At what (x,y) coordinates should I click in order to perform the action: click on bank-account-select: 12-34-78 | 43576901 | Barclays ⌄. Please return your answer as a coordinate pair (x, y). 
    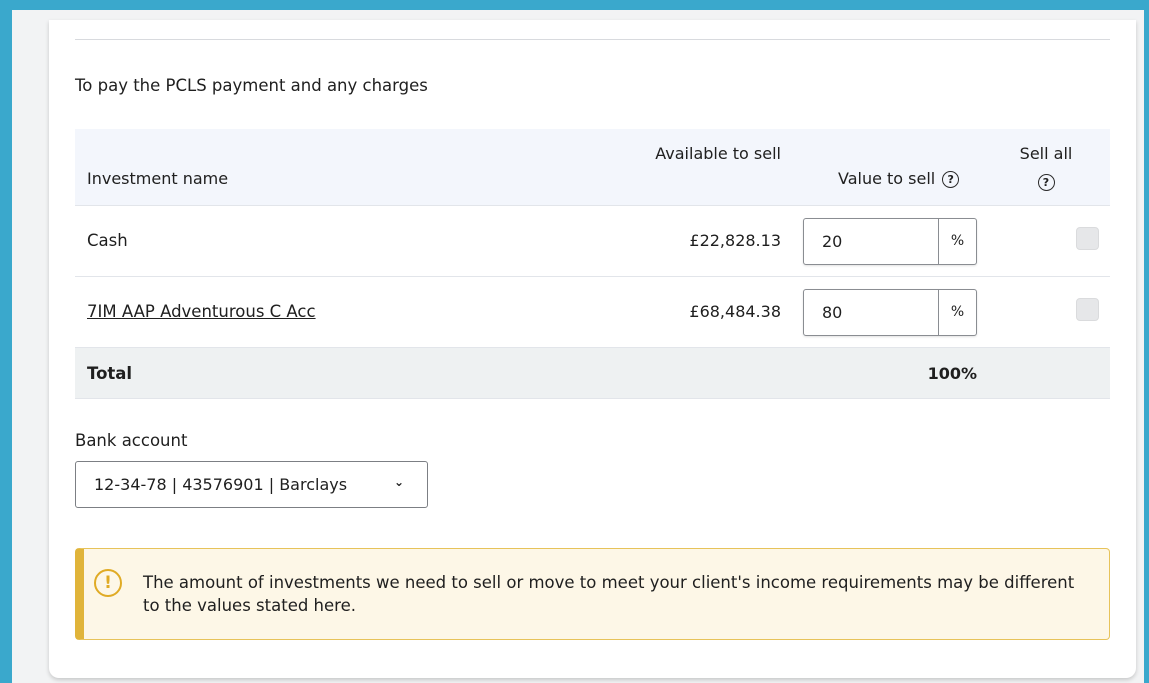
    Looking at the image, I should click on (251, 484).